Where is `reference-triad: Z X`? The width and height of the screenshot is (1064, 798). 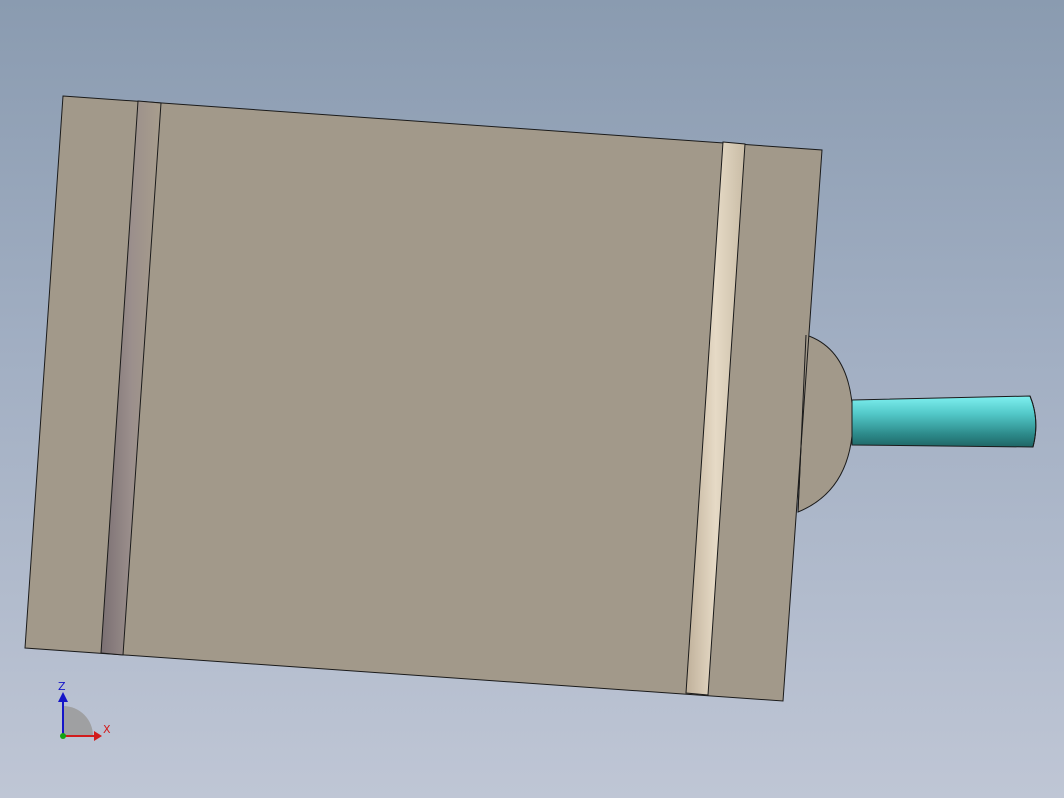 reference-triad: Z X is located at coordinates (84, 710).